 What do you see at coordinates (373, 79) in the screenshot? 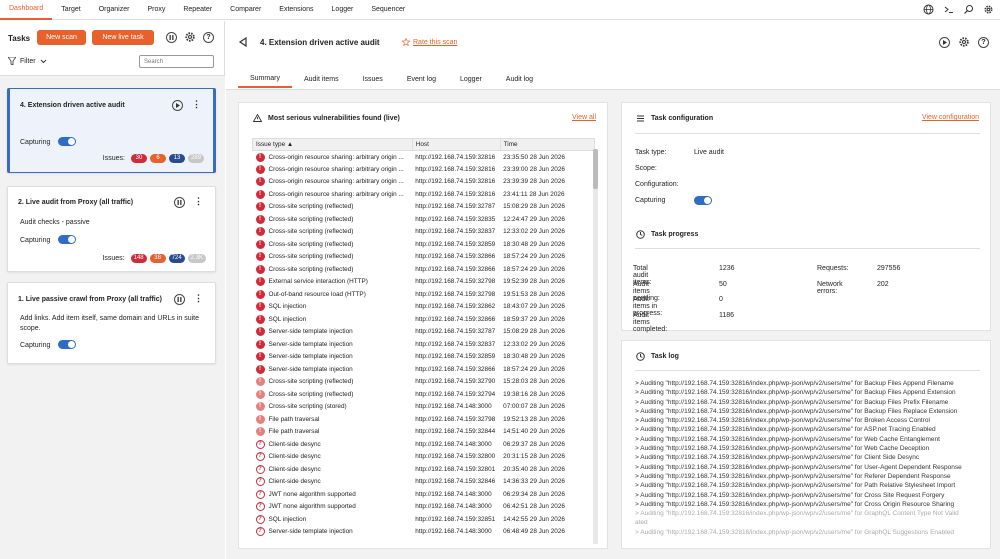
I see `tab-issues: Issues` at bounding box center [373, 79].